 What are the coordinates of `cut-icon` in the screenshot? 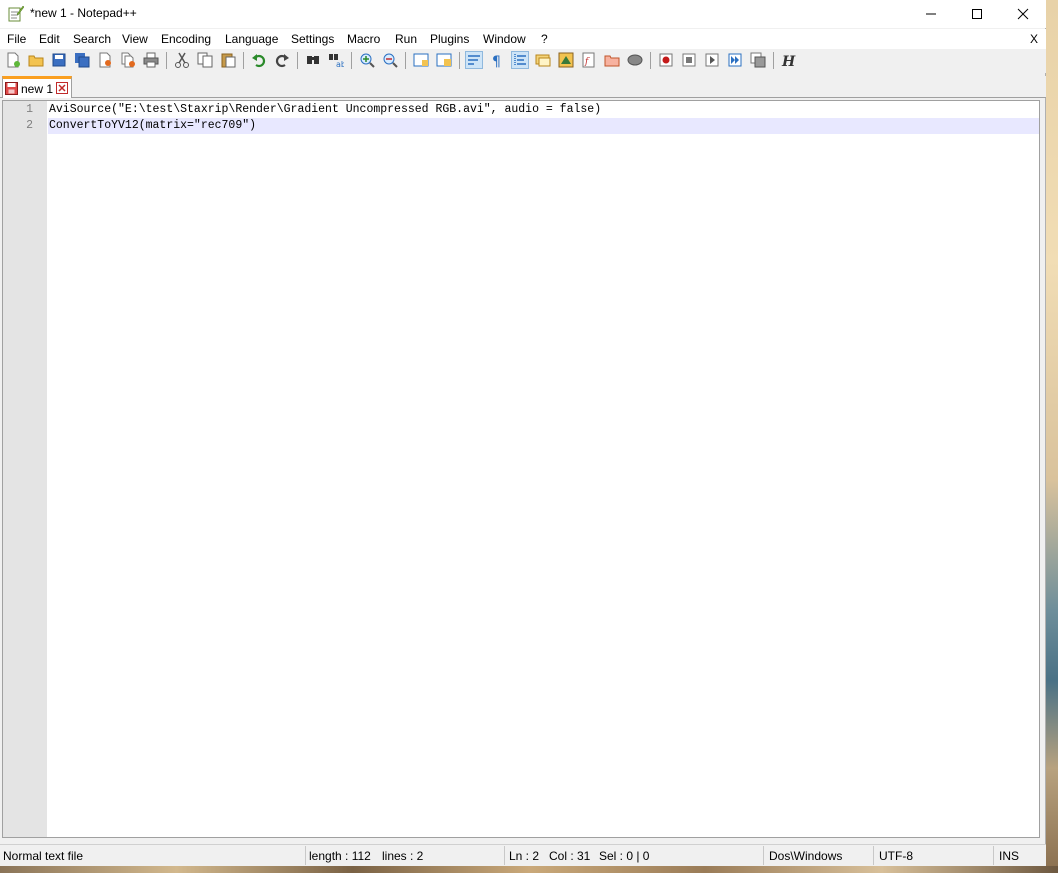 It's located at (182, 60).